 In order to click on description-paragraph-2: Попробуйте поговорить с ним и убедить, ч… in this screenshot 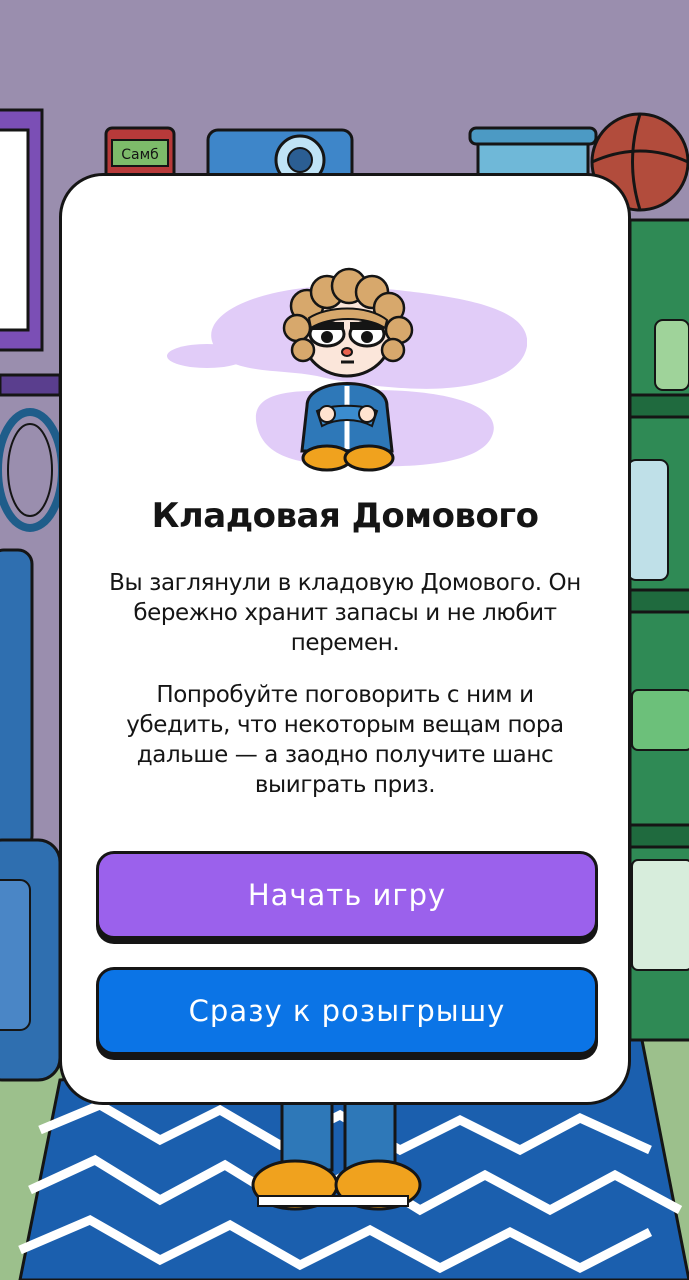, I will do `click(345, 740)`.